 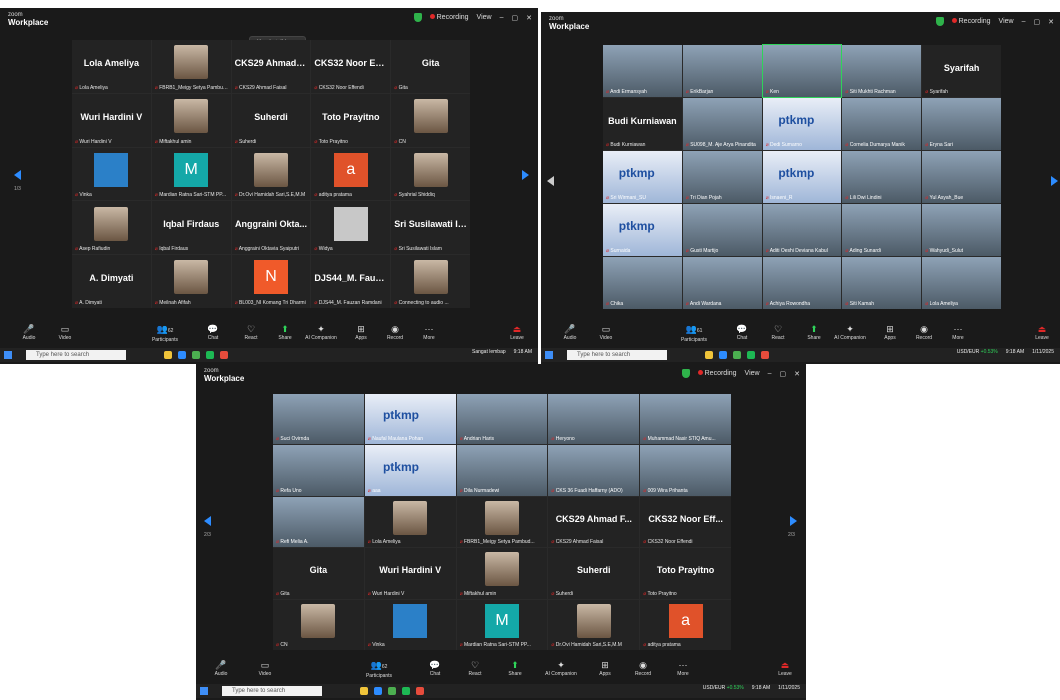 I want to click on participant-tile: Chika, so click(x=642, y=283).